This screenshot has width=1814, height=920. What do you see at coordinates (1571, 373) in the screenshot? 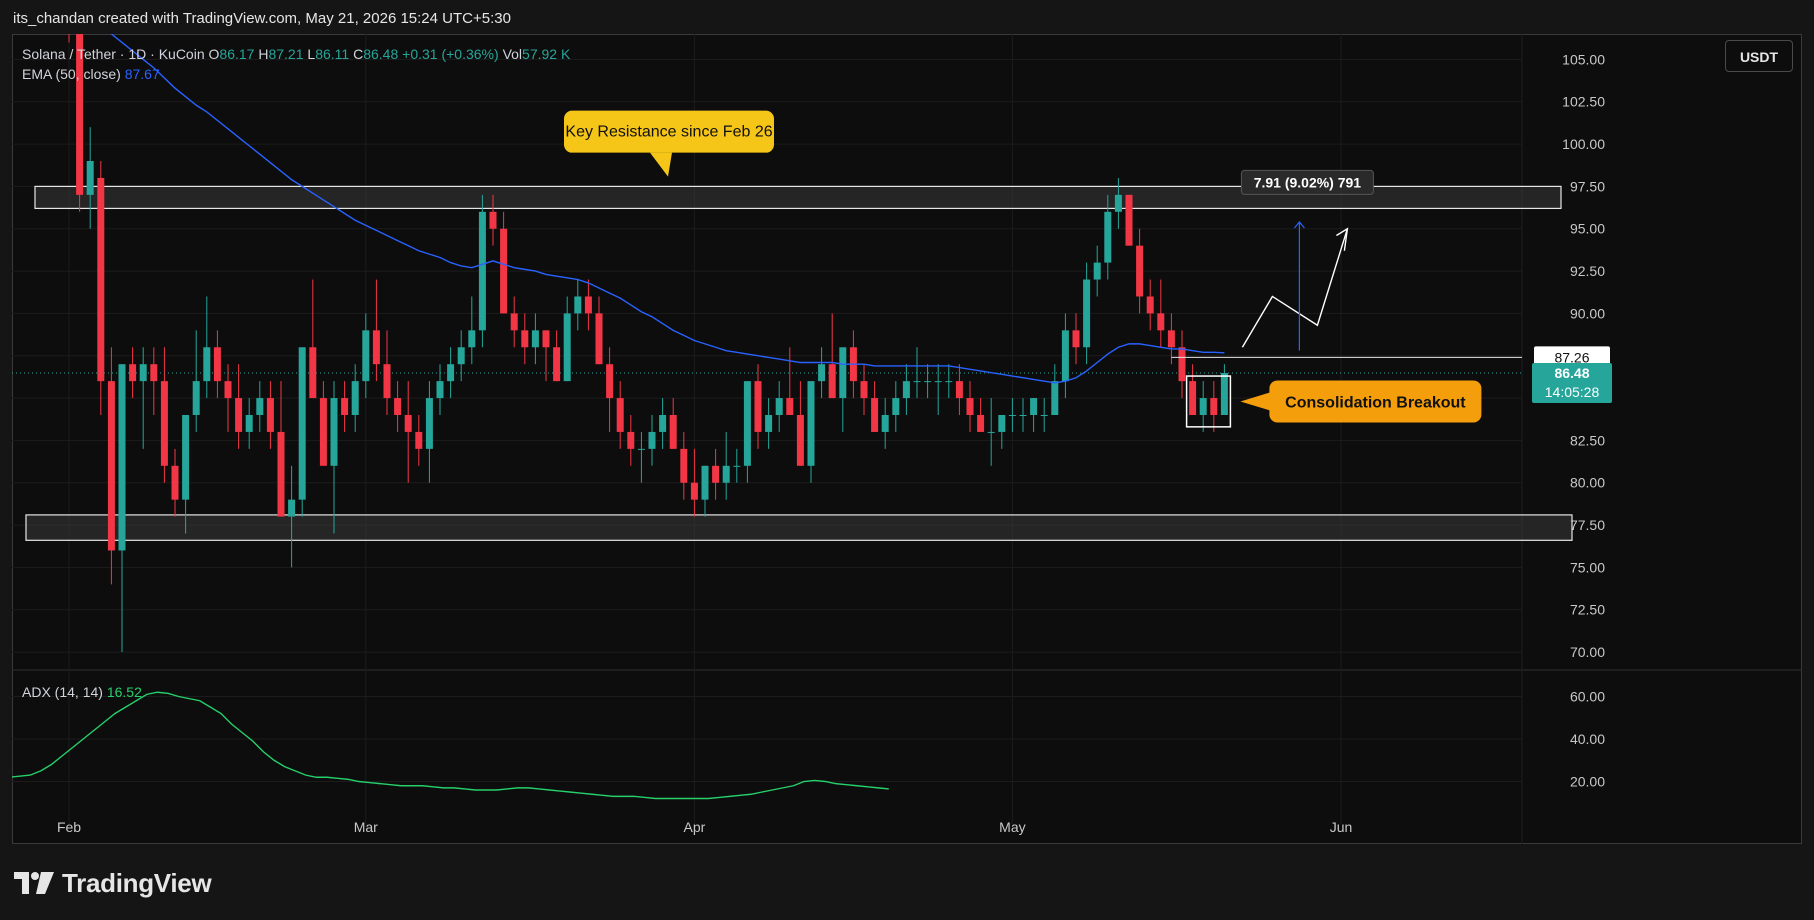
I see `last-price-marker-text: 86.48` at bounding box center [1571, 373].